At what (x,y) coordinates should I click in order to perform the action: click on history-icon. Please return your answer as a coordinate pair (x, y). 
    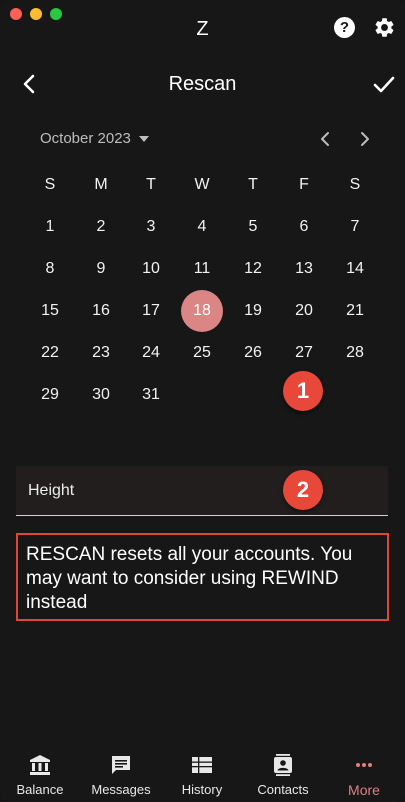
    Looking at the image, I should click on (202, 765).